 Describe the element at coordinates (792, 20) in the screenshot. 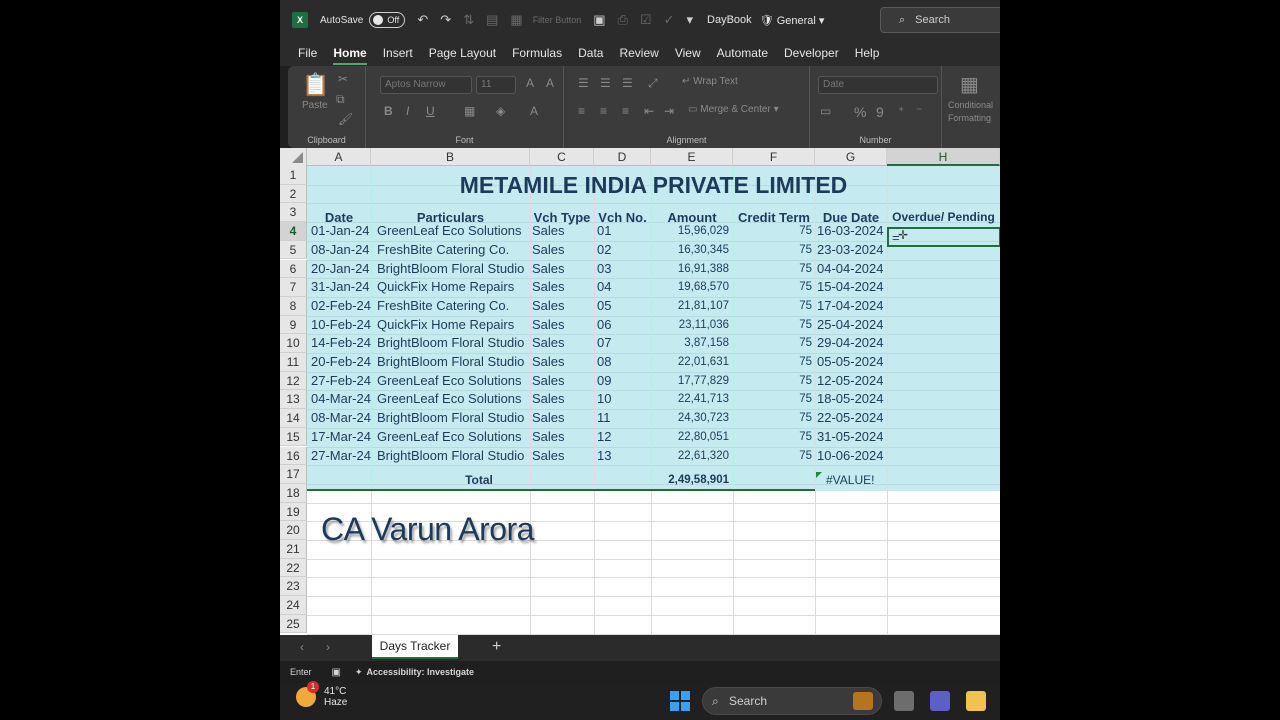

I see `sensitivity-label: 🛡 General ▾` at that location.